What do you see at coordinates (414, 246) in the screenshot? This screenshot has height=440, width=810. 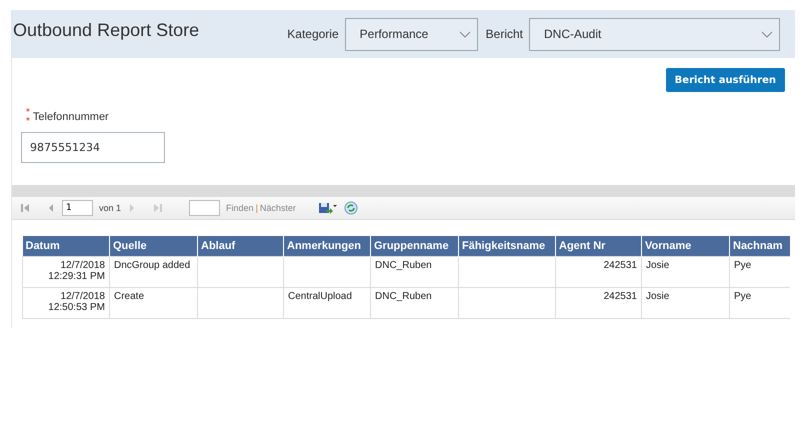 I see `column-header: Gruppenname` at bounding box center [414, 246].